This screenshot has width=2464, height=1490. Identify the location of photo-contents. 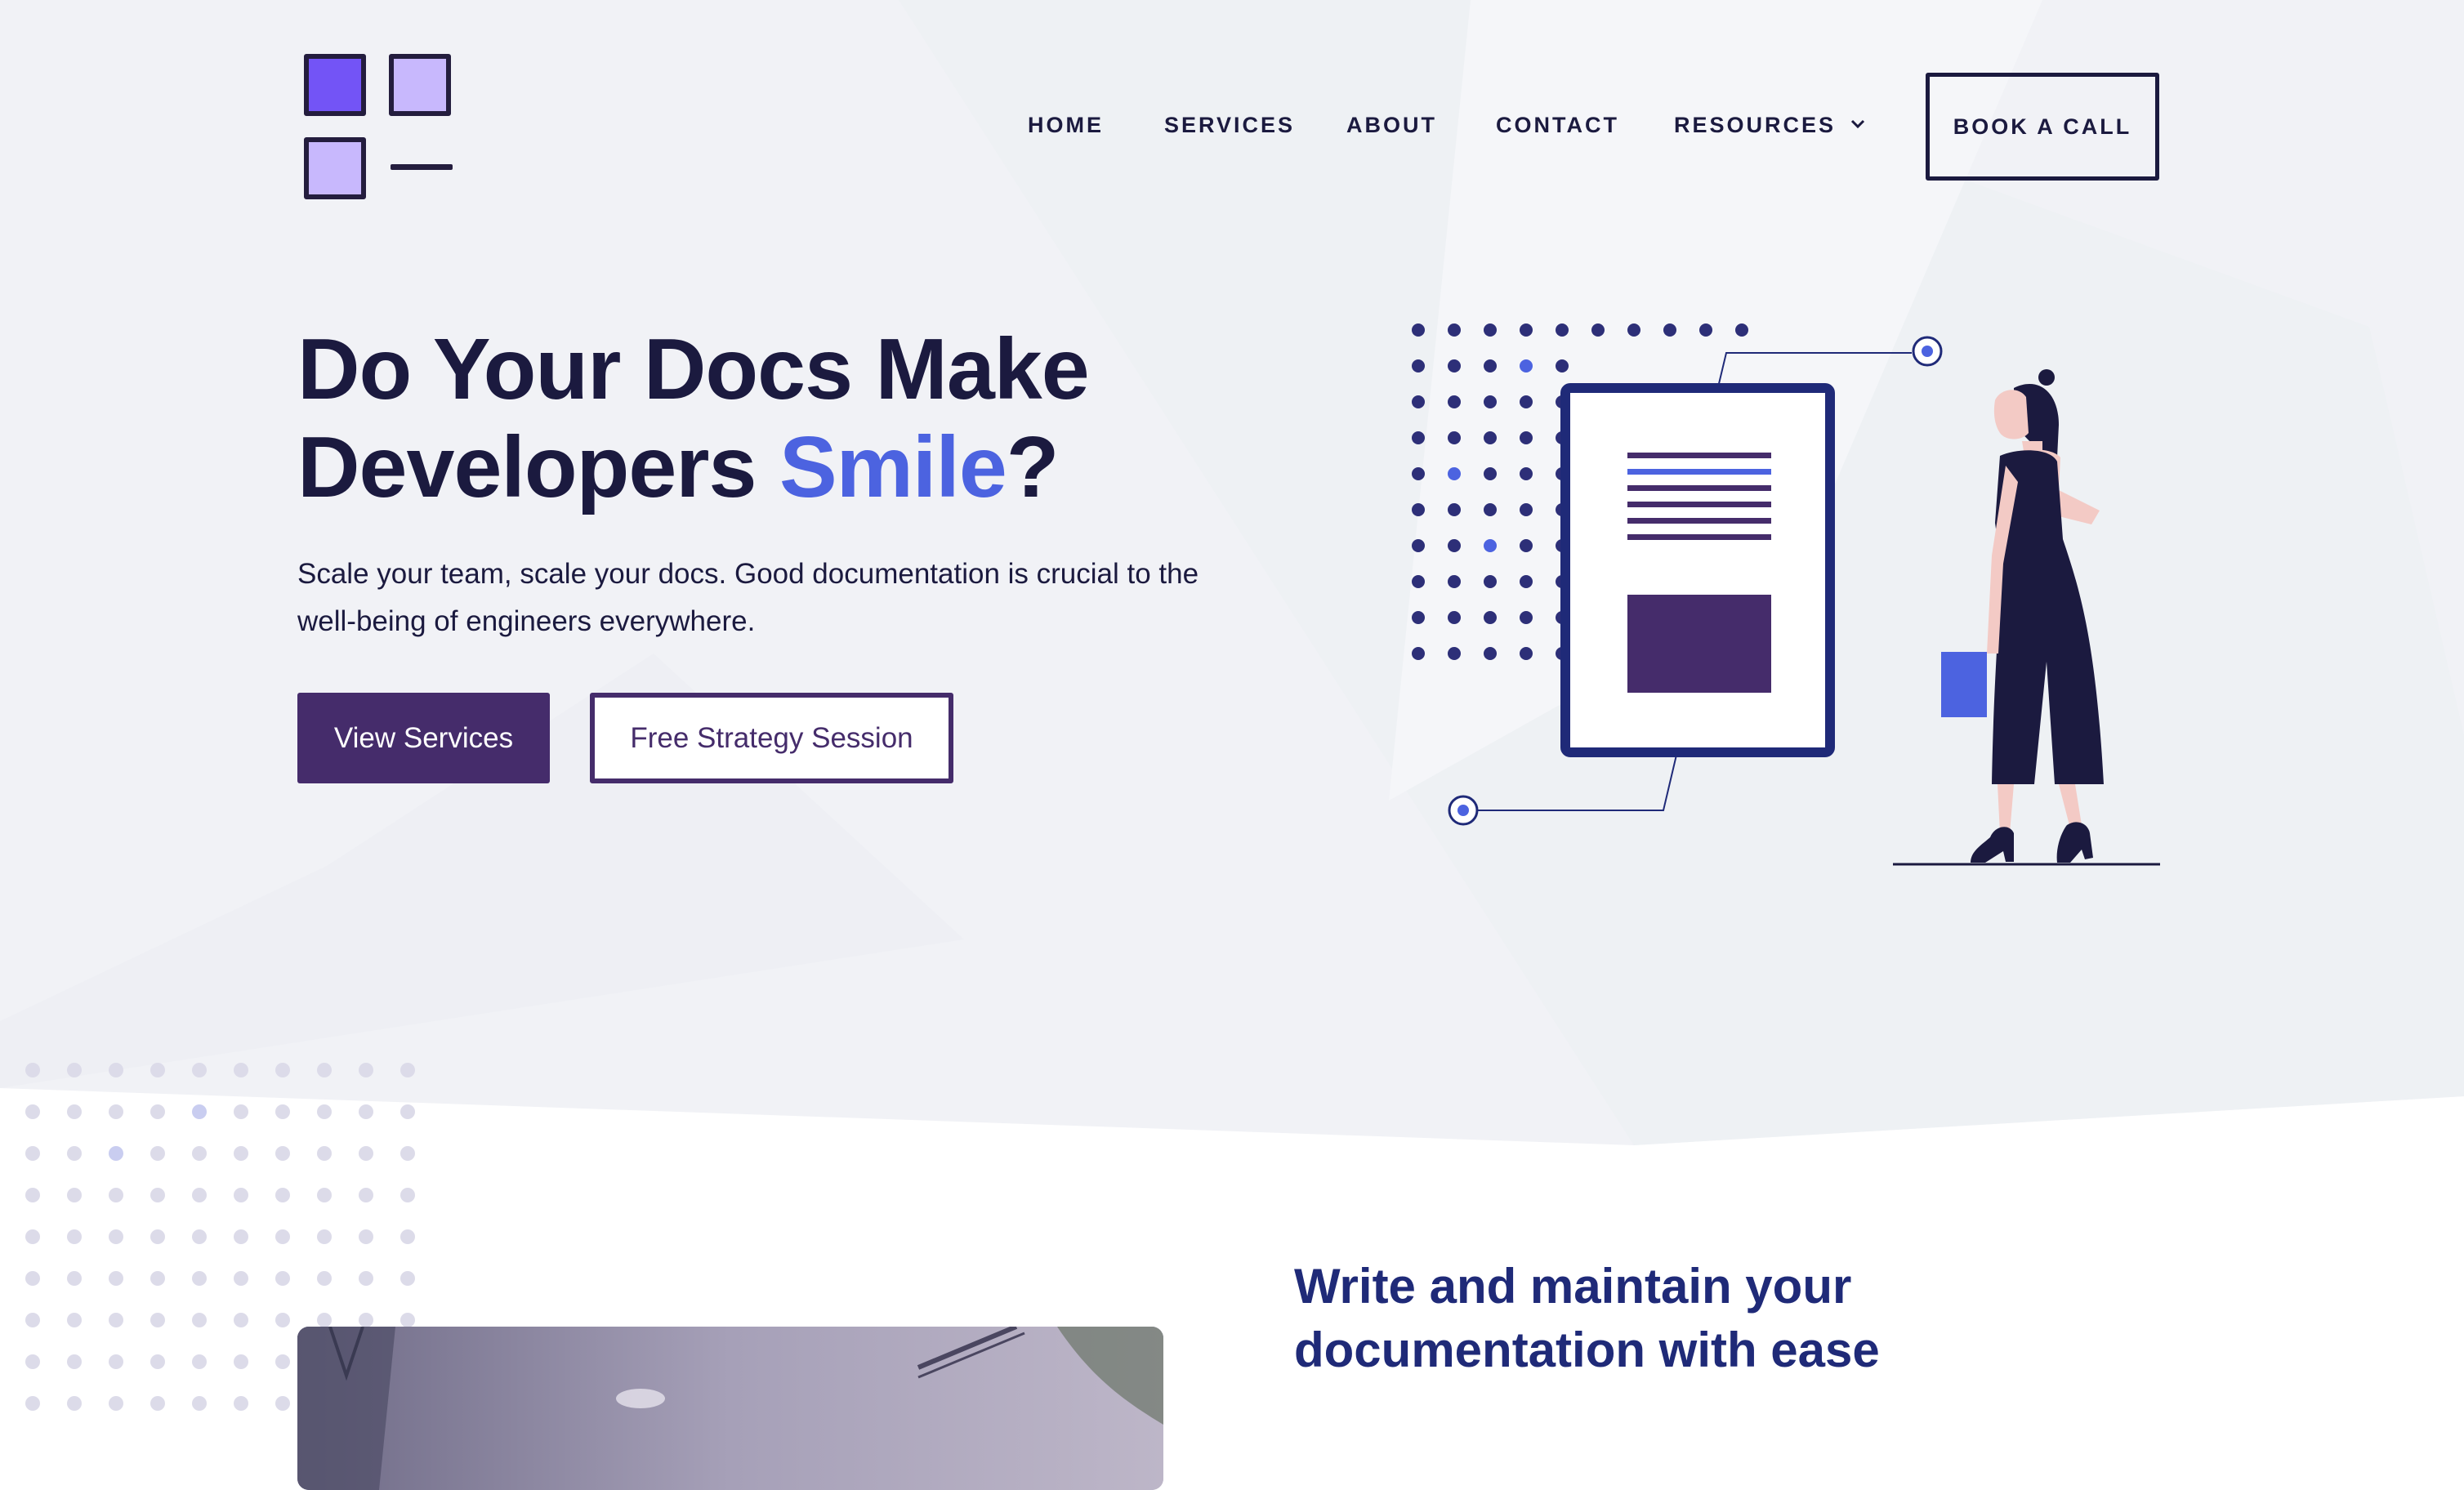
(730, 1408).